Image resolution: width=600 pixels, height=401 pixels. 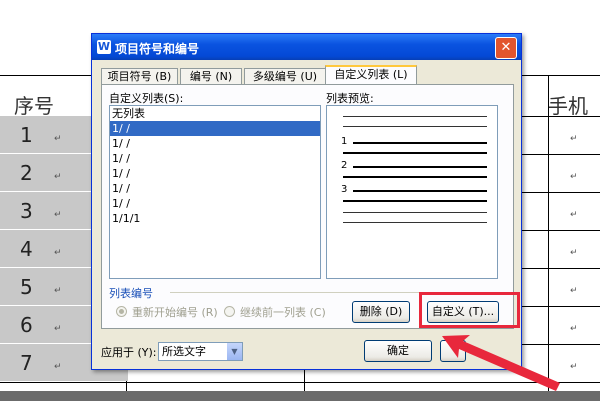 I want to click on pointer-arrow-icon, so click(x=501, y=363).